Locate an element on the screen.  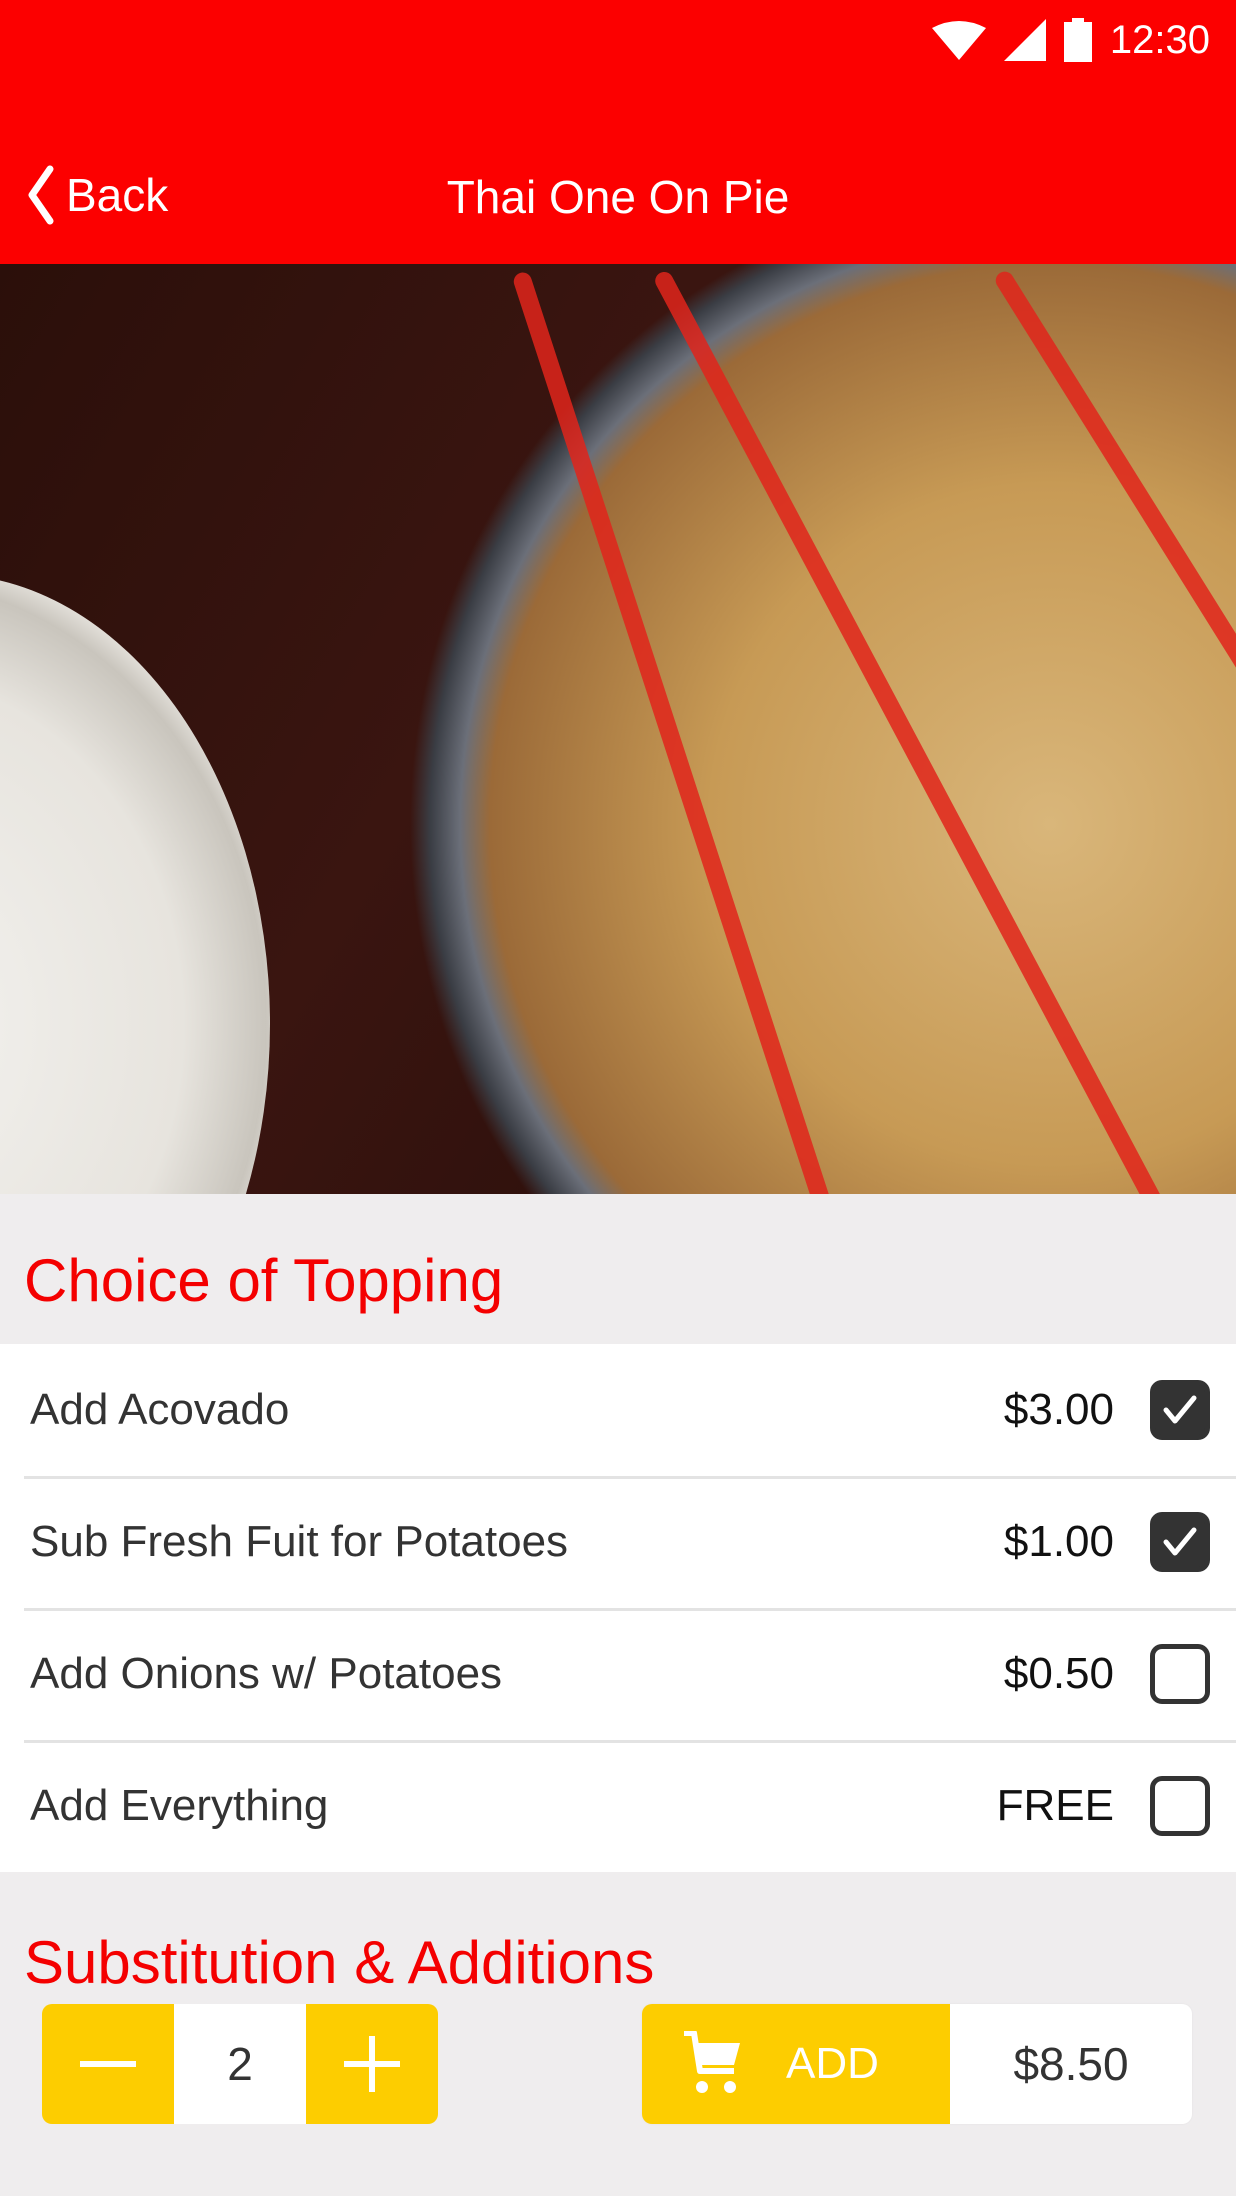
option-row: Sub Fresh Fuit for Potatoes $1.00 is located at coordinates (618, 1542).